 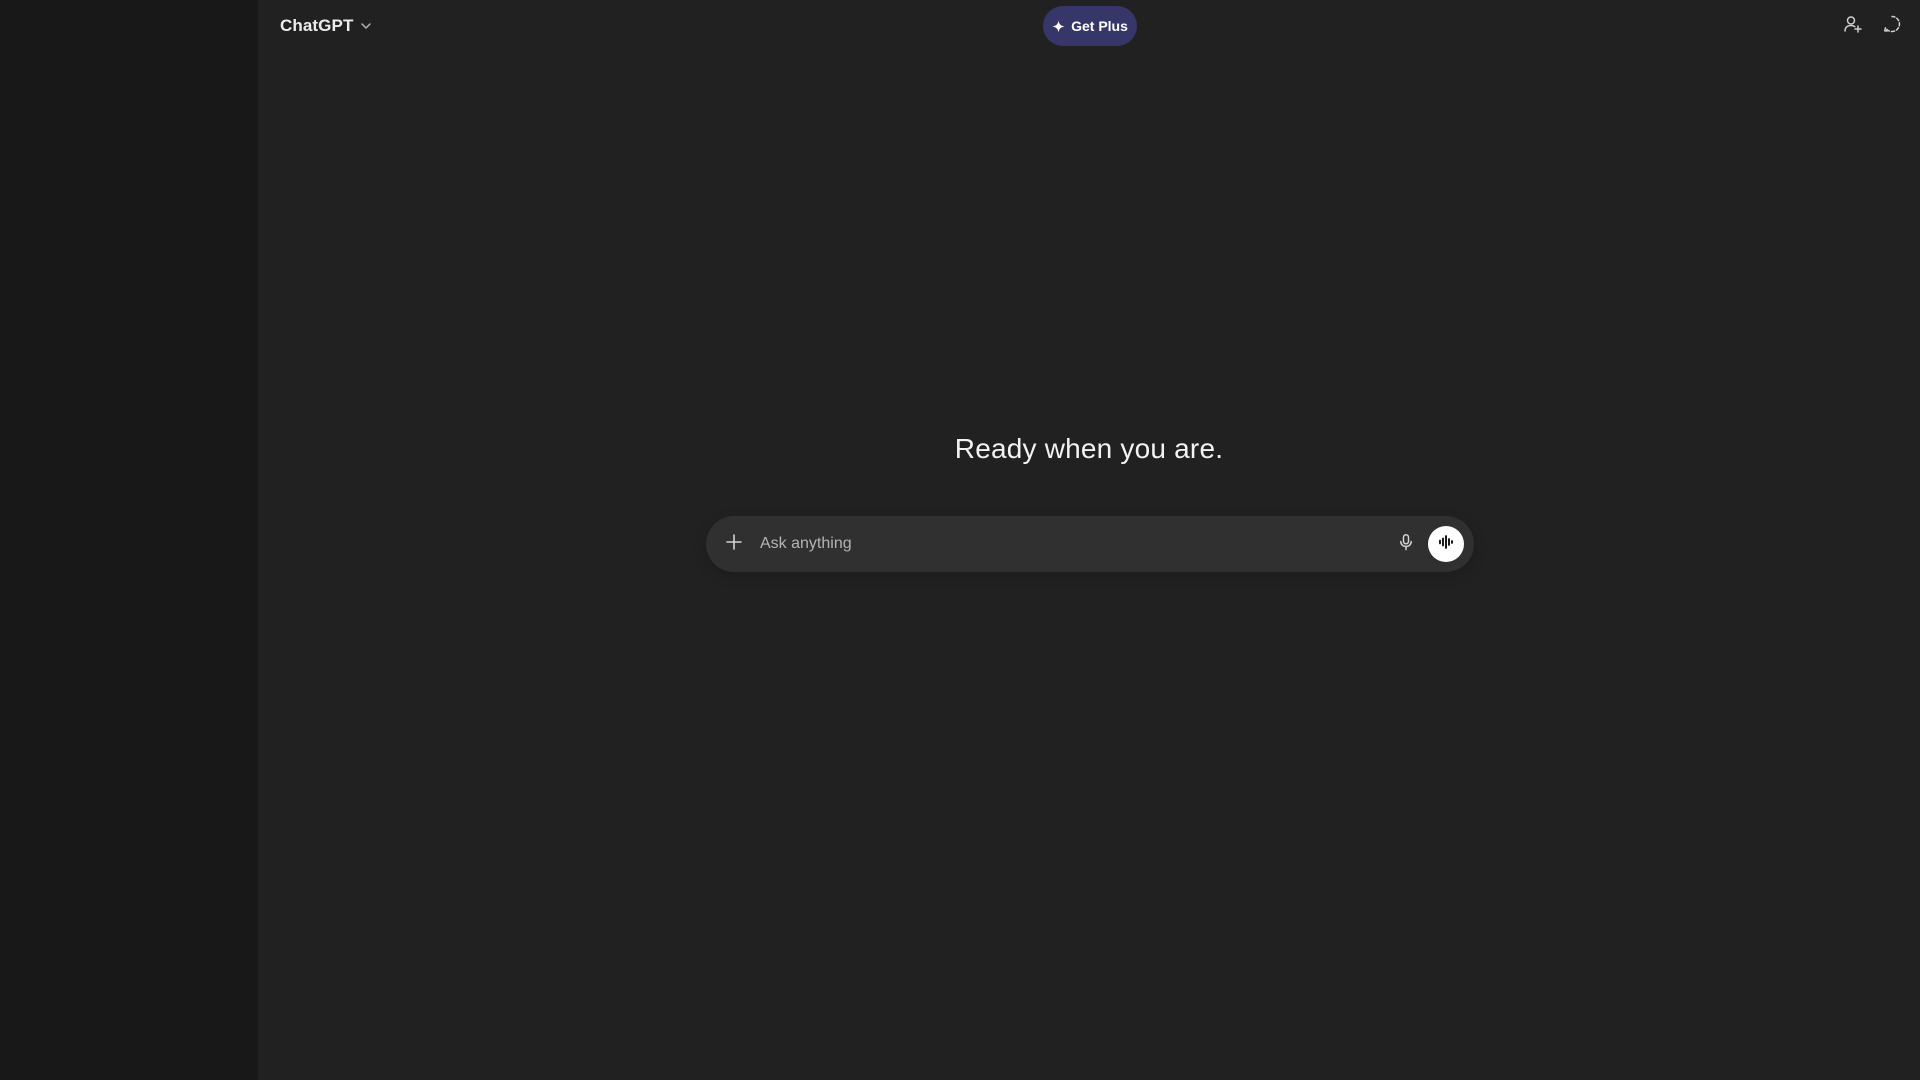 I want to click on temporary-chat-icon, so click(x=1892, y=26).